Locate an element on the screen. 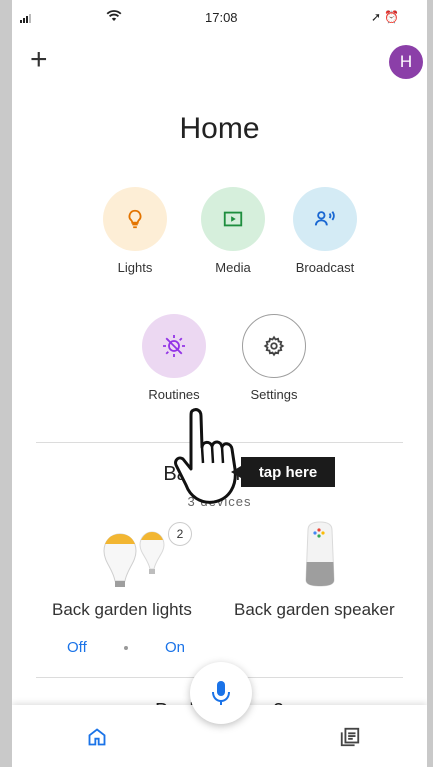 This screenshot has width=433, height=767. signal-icon is located at coordinates (25, 18).